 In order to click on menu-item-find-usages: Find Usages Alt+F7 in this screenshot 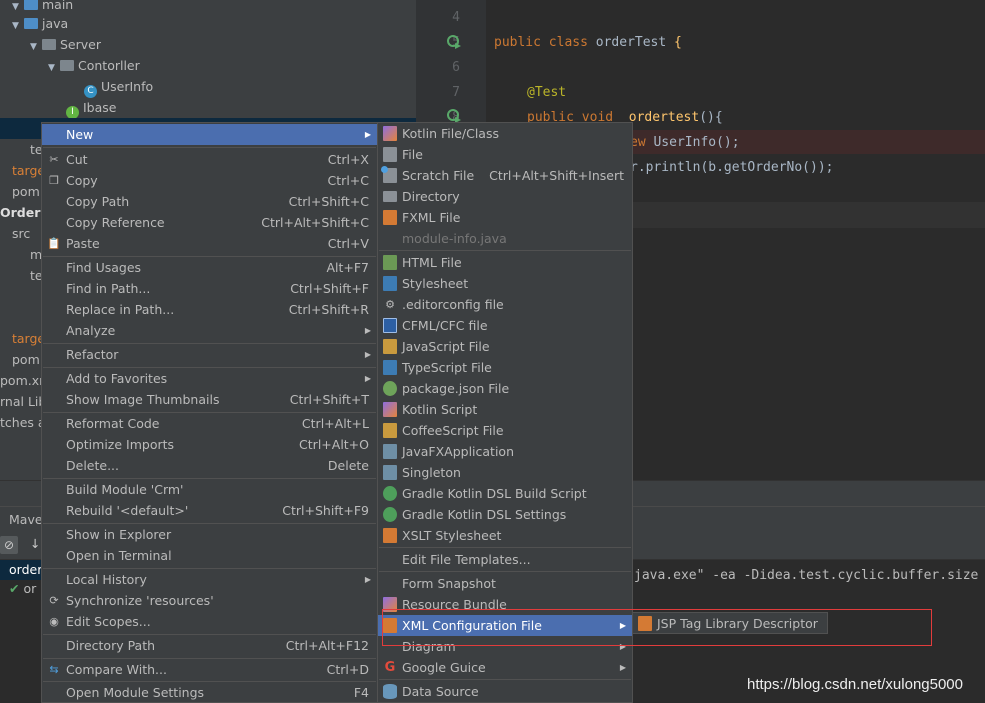, I will do `click(209, 267)`.